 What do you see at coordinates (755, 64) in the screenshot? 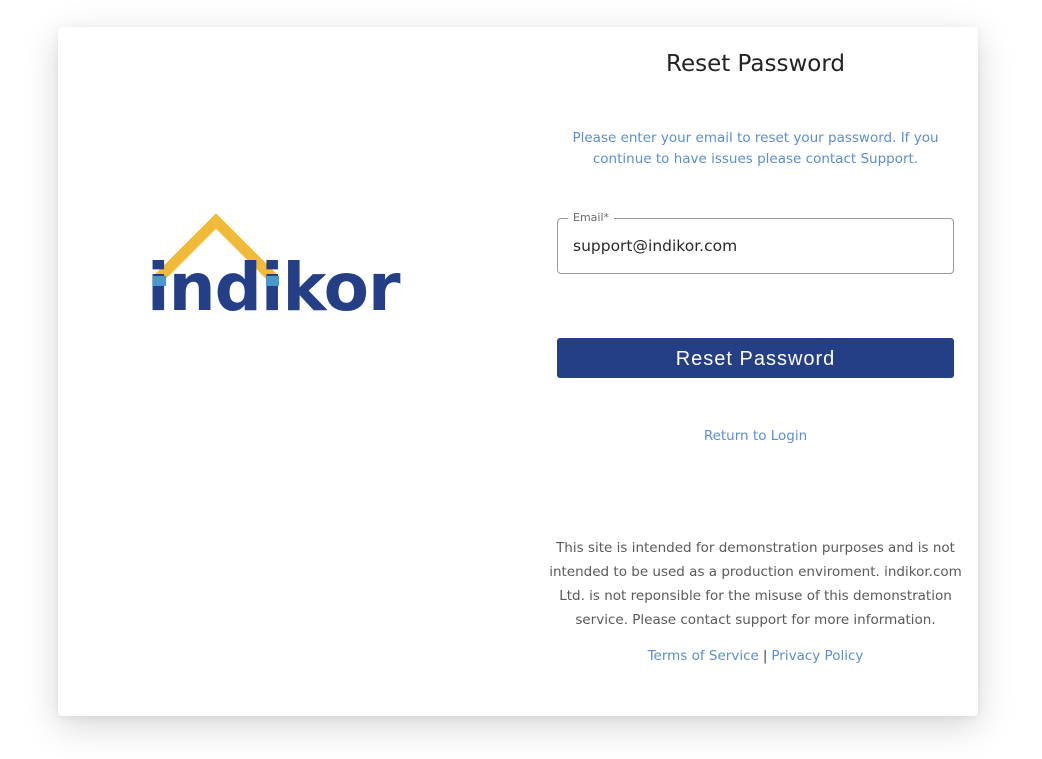
I see `page-title: Reset Password` at bounding box center [755, 64].